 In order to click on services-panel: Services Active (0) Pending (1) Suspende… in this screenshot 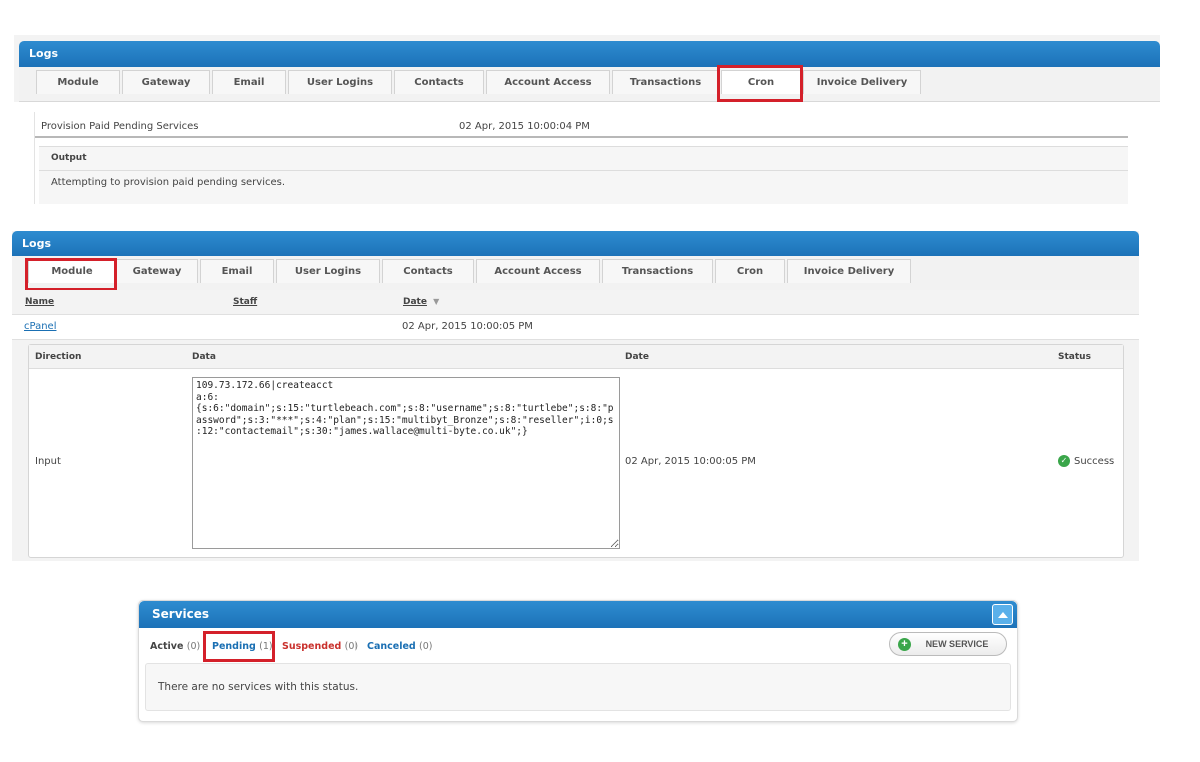, I will do `click(578, 661)`.